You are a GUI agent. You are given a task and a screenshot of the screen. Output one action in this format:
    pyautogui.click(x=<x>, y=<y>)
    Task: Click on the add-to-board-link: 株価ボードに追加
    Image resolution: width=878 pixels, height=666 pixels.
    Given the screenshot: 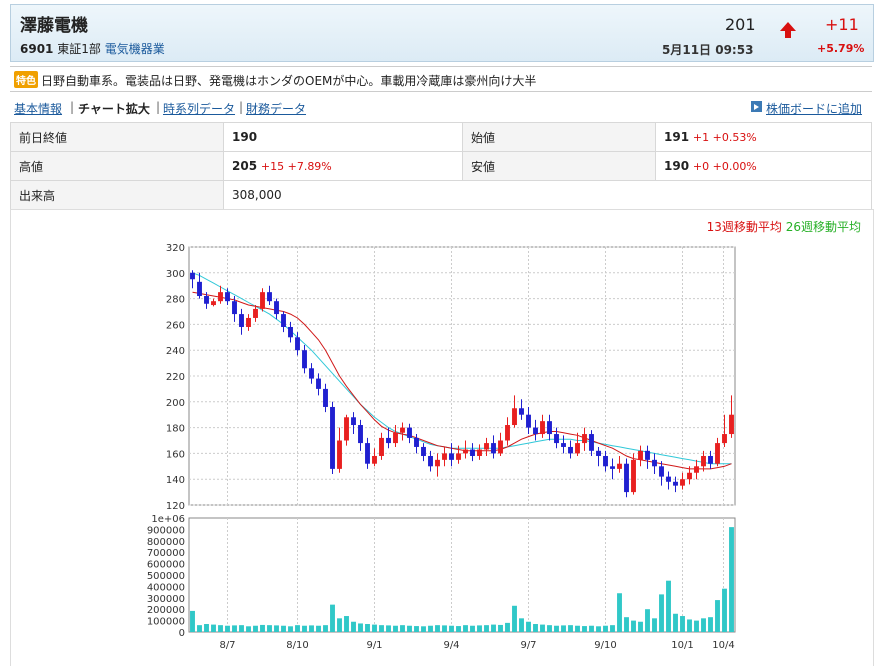 What is the action you would take?
    pyautogui.click(x=806, y=108)
    